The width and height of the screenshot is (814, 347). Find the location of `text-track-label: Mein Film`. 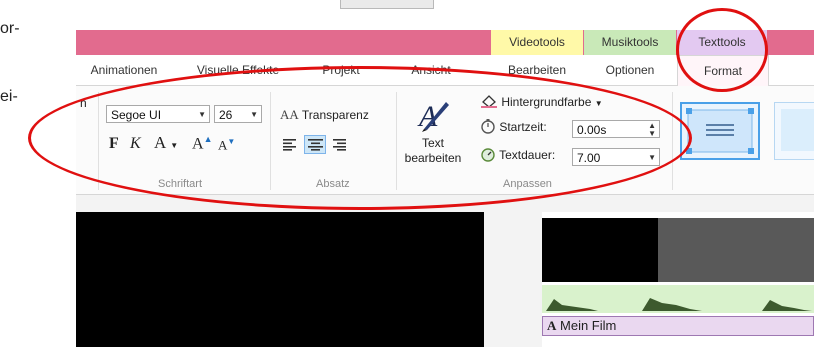

text-track-label: Mein Film is located at coordinates (588, 325).